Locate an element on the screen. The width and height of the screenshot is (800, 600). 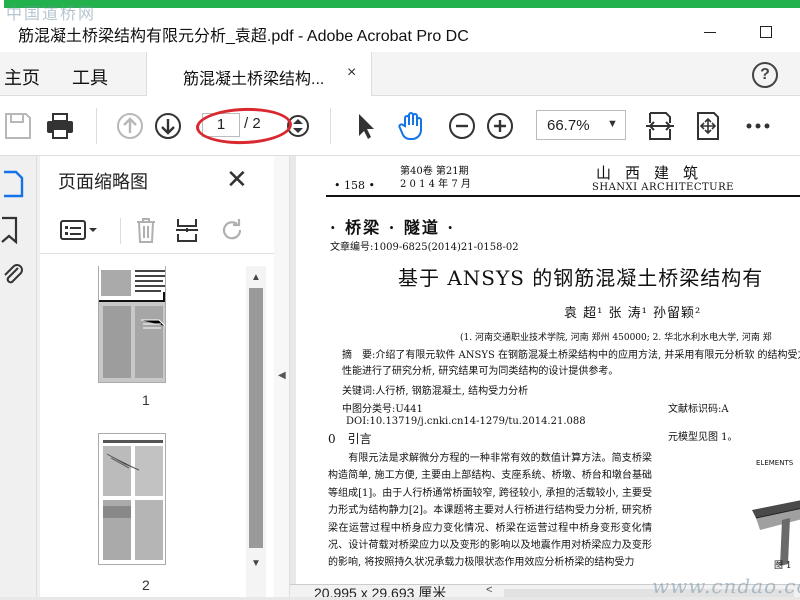
classification-number: 中图分类号:U441 is located at coordinates (382, 409).